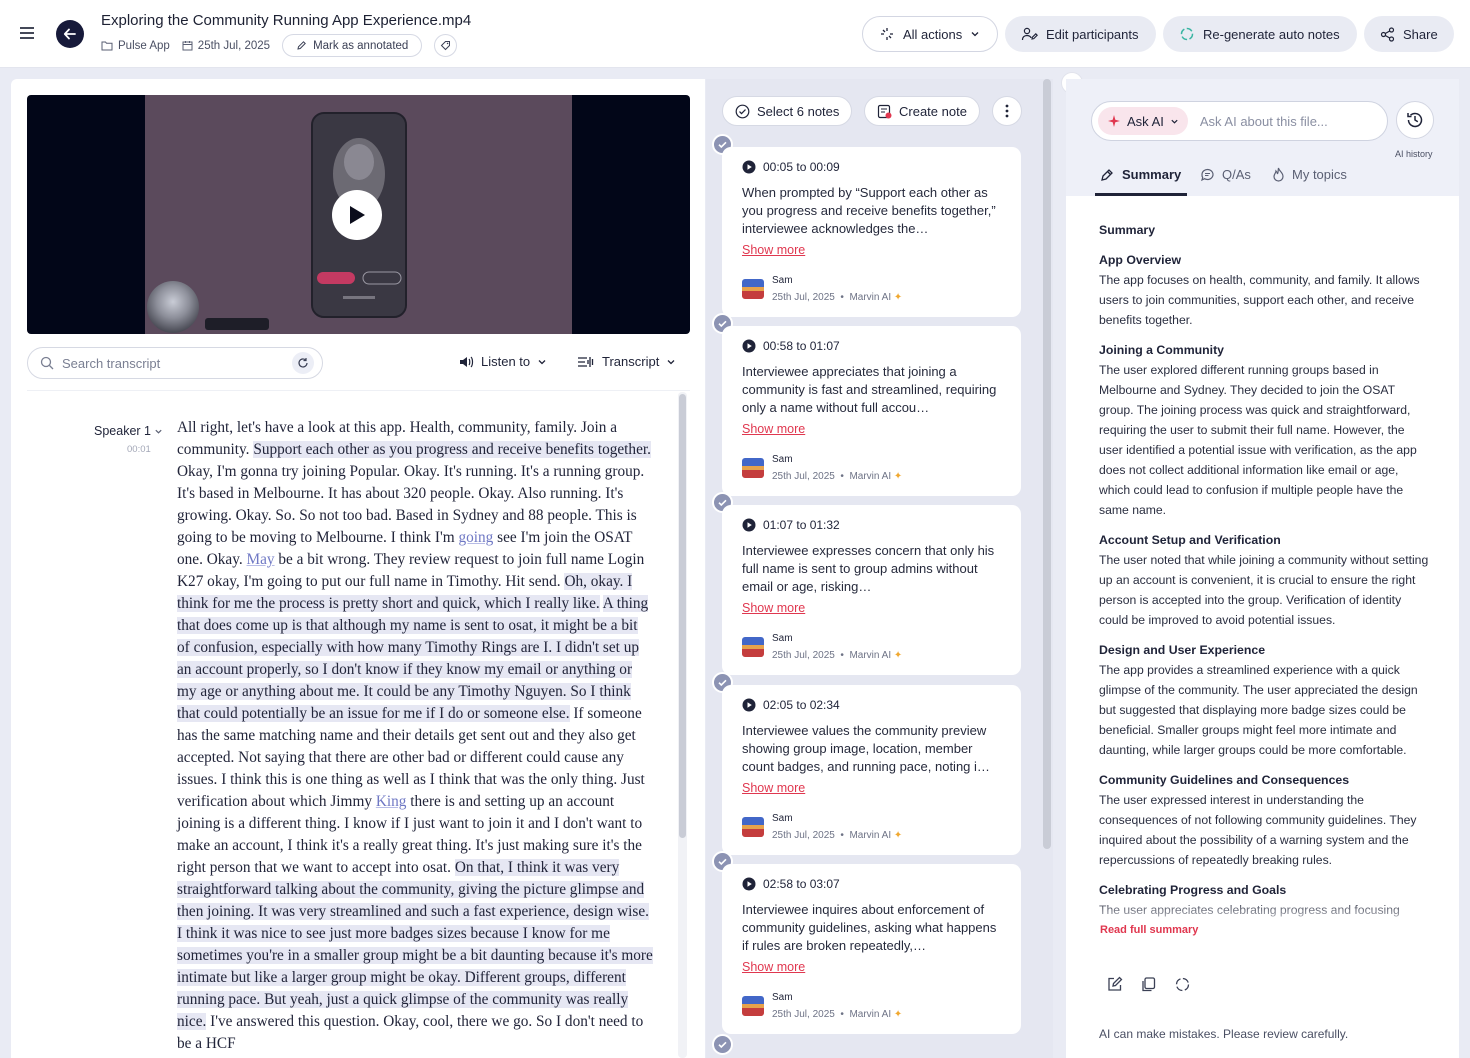 This screenshot has height=1058, width=1470. Describe the element at coordinates (887, 34) in the screenshot. I see `sparkle-cursor-icon` at that location.